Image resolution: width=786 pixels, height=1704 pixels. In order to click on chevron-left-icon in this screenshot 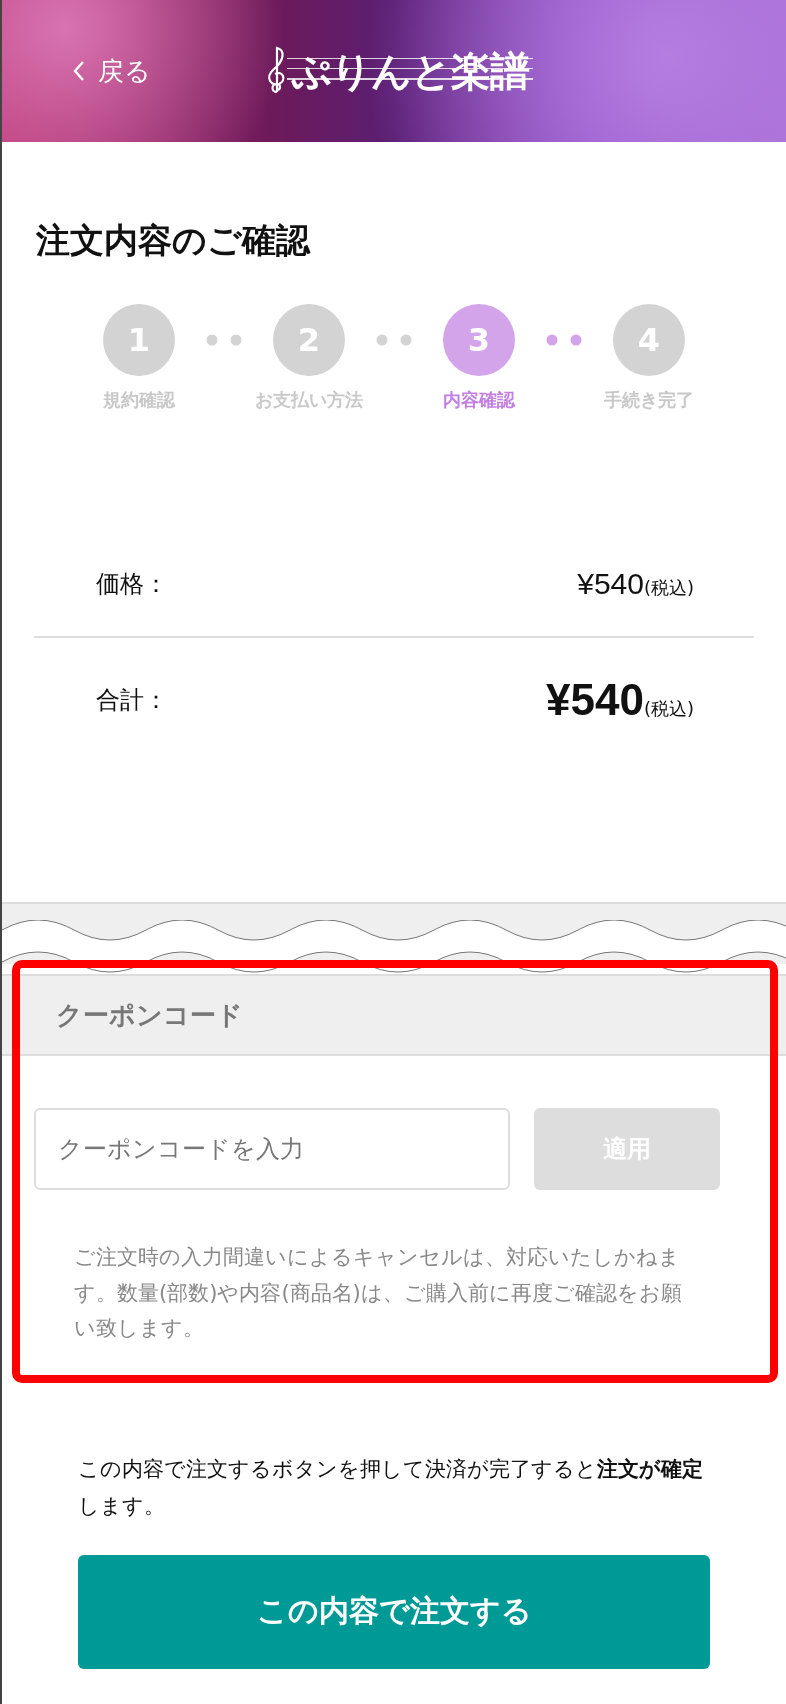, I will do `click(79, 71)`.